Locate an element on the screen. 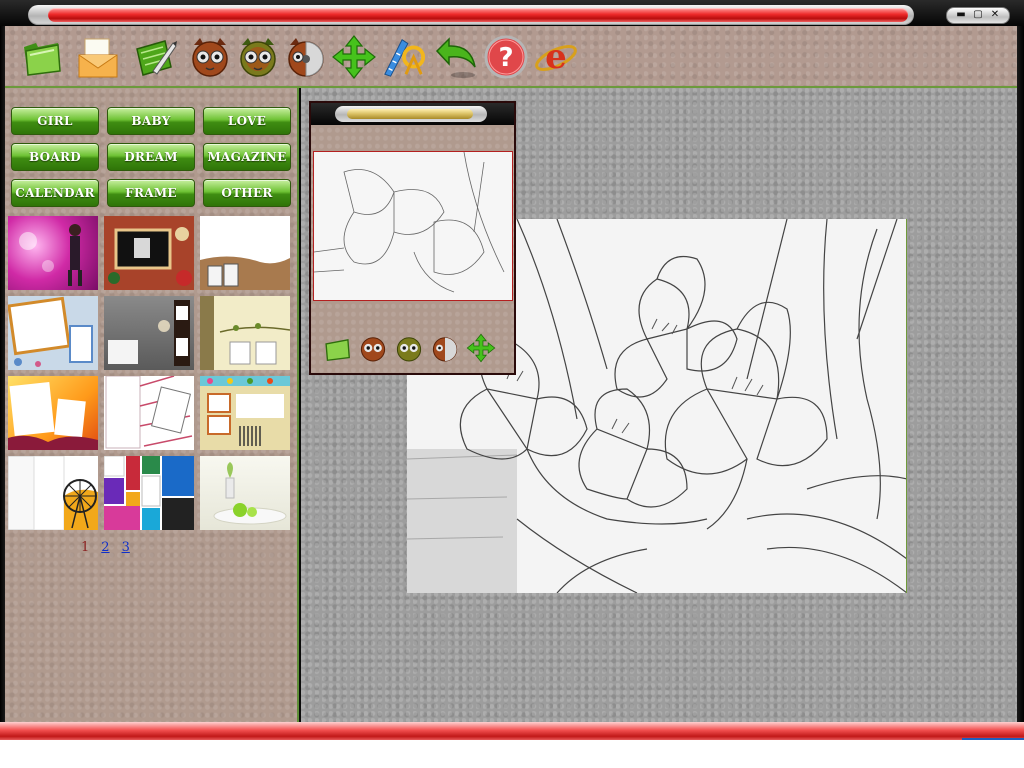  main-toolbar: ? e is located at coordinates (511, 57).